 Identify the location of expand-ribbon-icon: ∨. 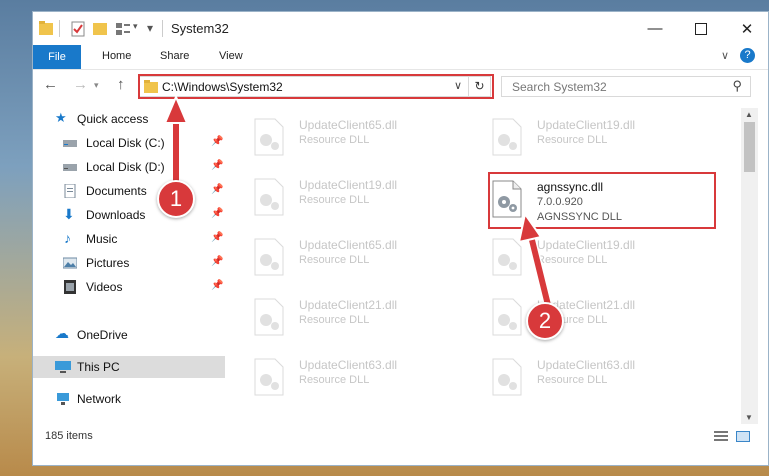
(725, 55).